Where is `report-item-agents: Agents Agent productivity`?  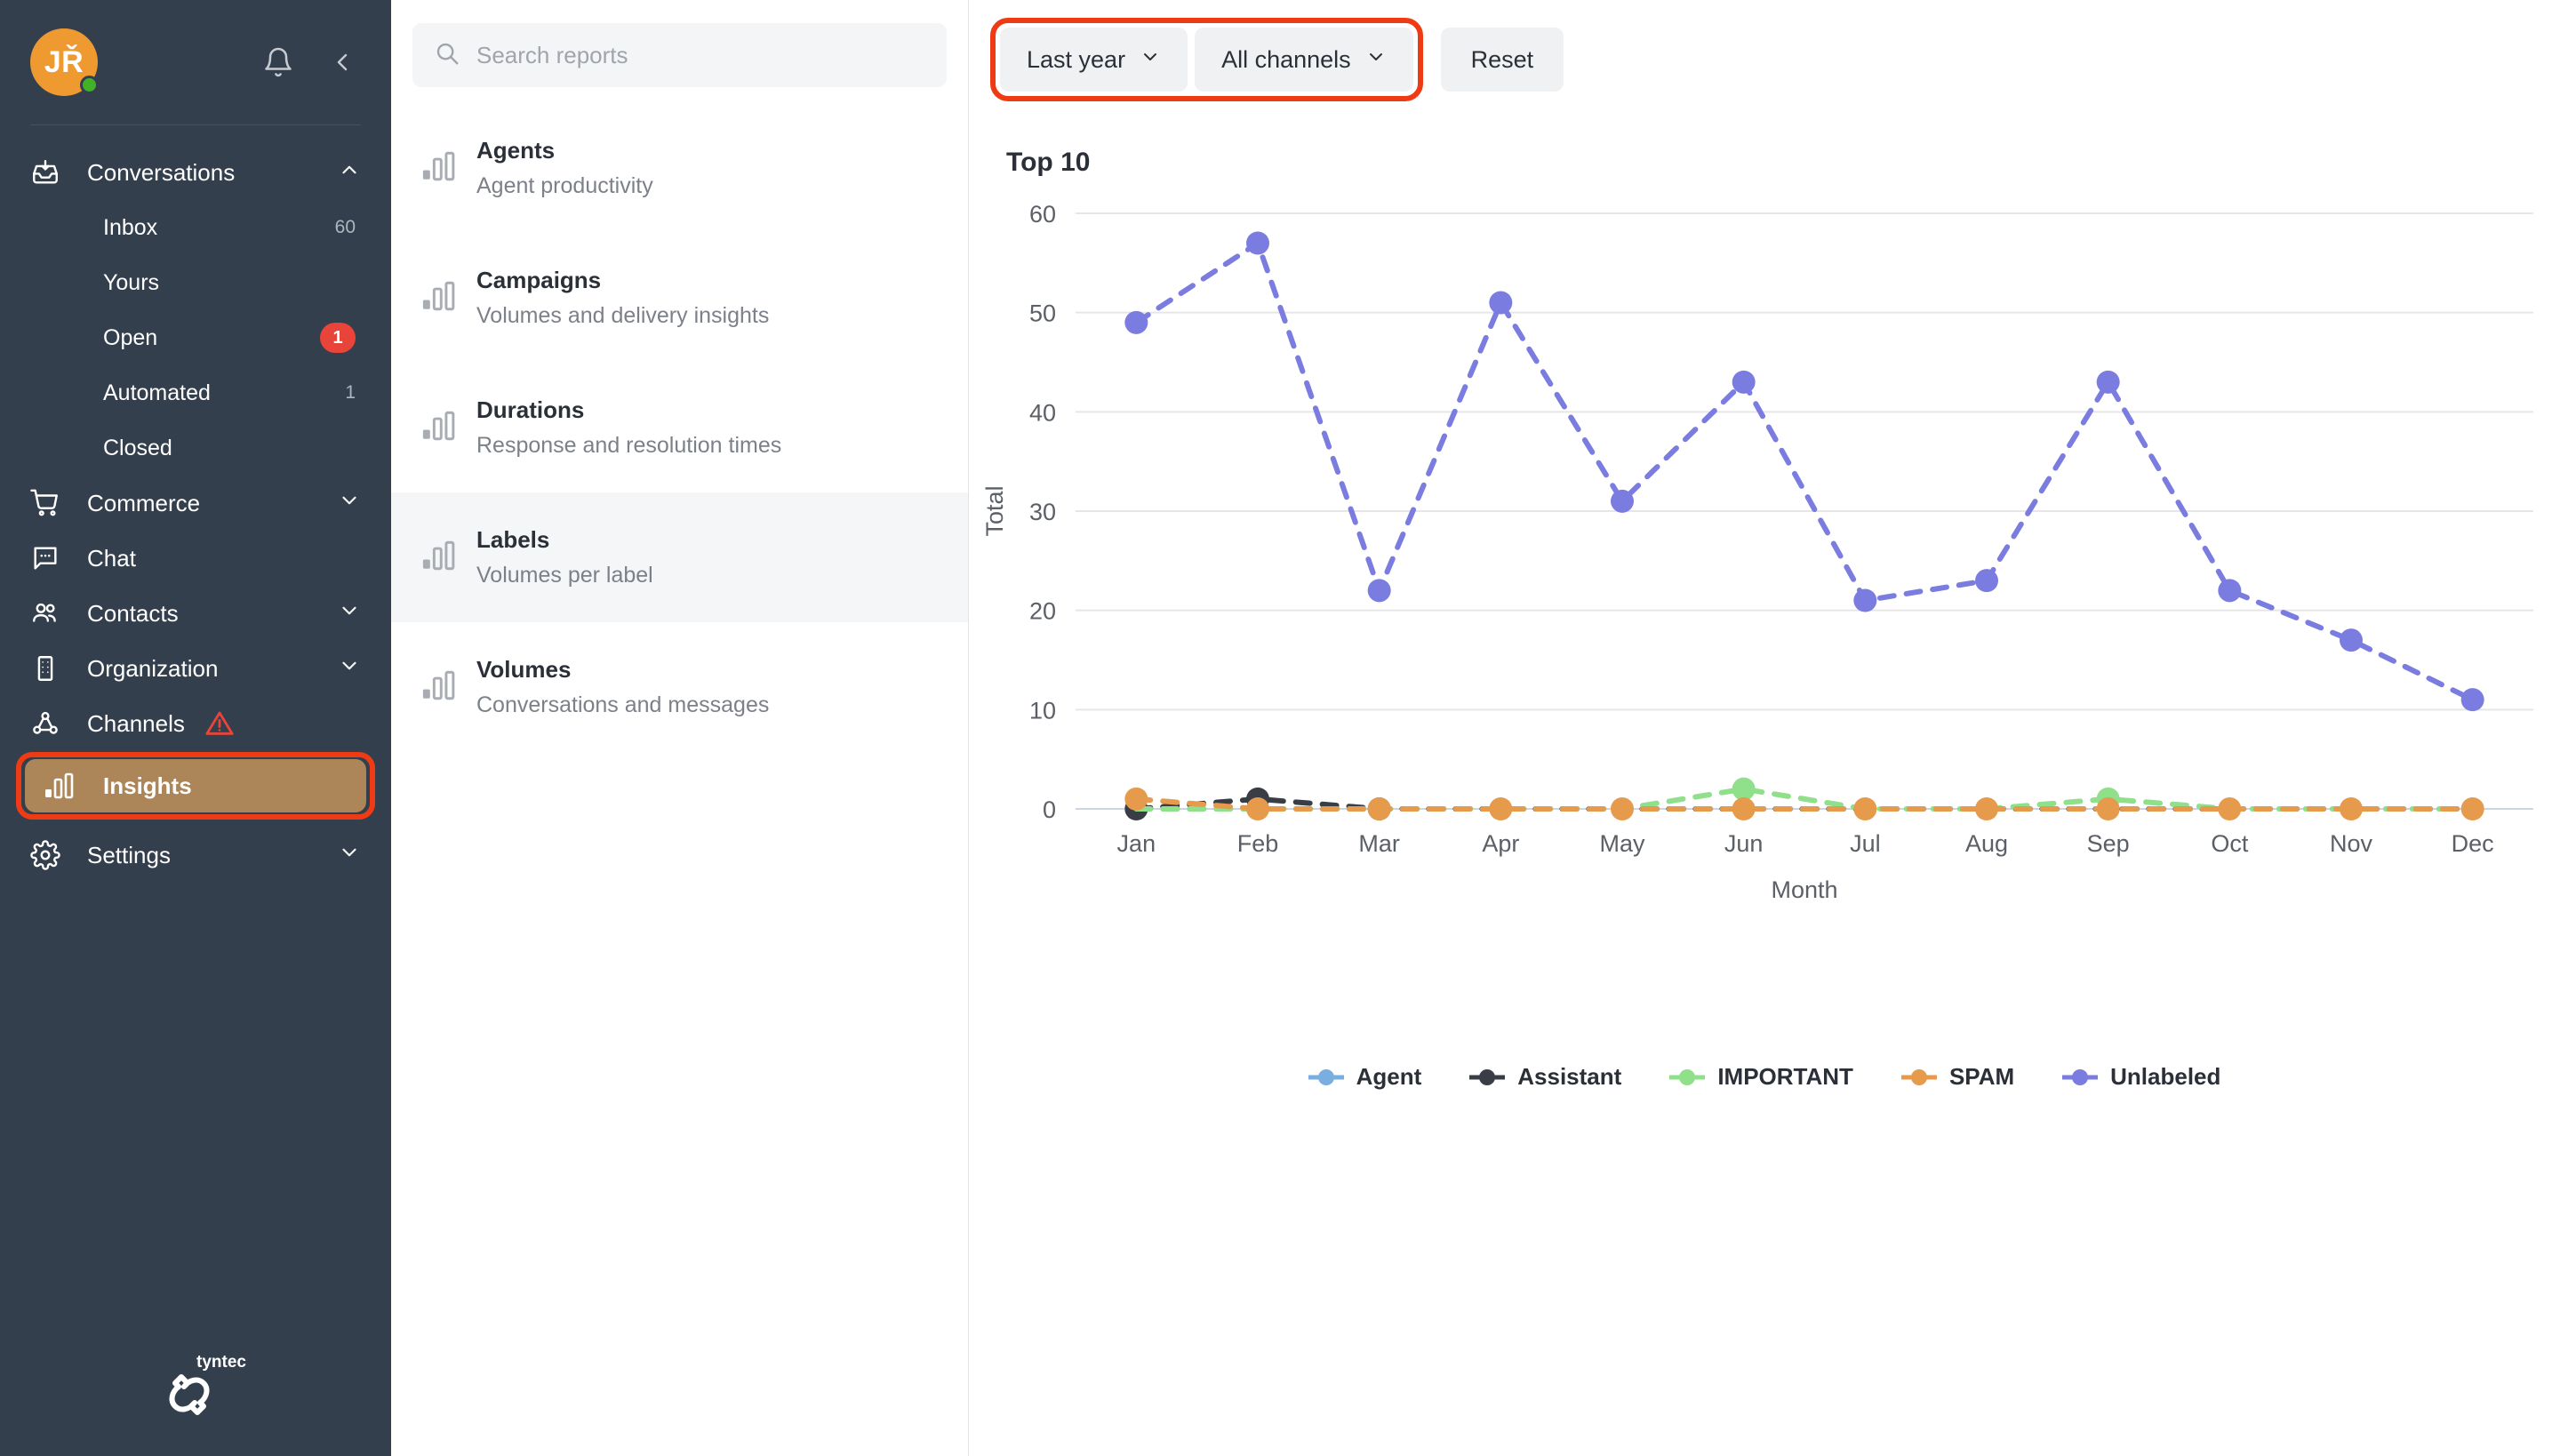 report-item-agents: Agents Agent productivity is located at coordinates (679, 168).